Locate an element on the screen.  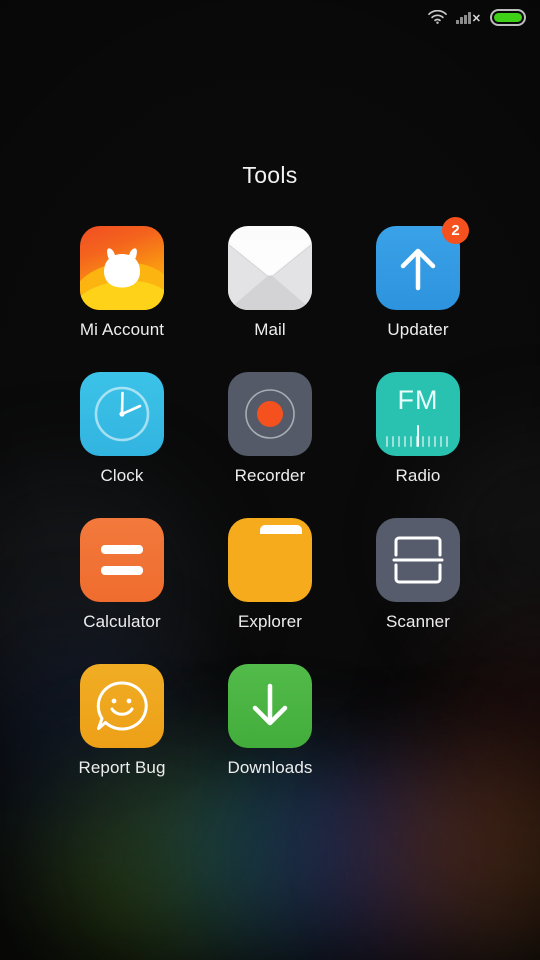
wifi-icon is located at coordinates (438, 17).